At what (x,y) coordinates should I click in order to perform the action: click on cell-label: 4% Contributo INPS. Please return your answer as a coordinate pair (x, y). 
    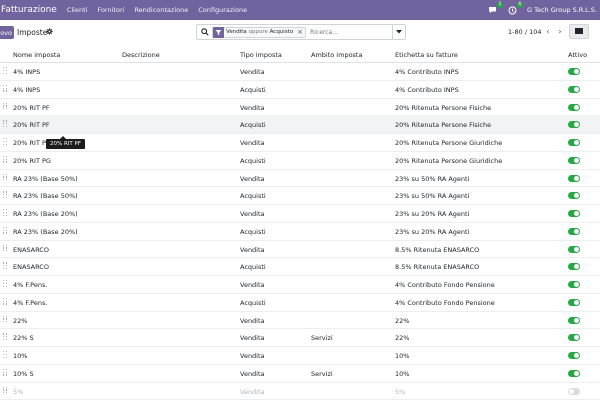
    Looking at the image, I should click on (427, 89).